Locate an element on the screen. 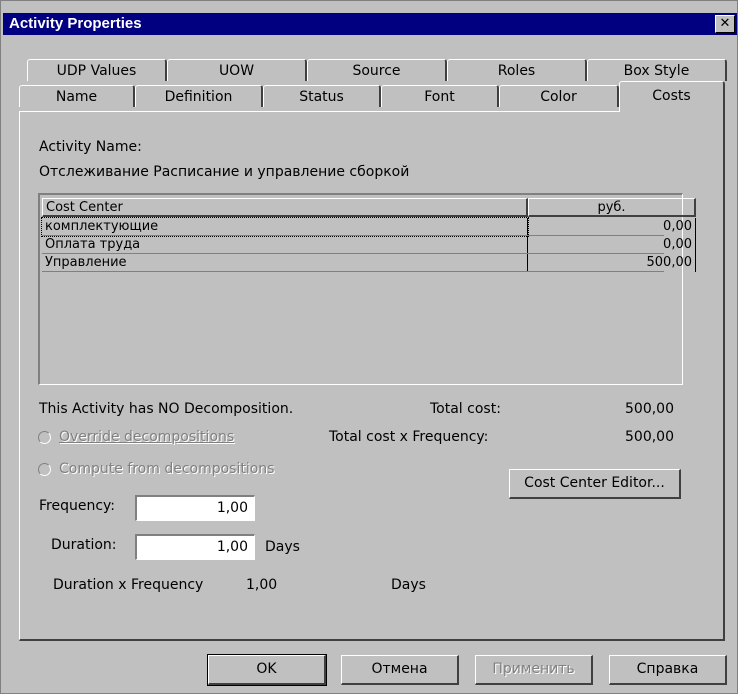 Image resolution: width=738 pixels, height=694 pixels. override-decompositions-radio is located at coordinates (44, 437).